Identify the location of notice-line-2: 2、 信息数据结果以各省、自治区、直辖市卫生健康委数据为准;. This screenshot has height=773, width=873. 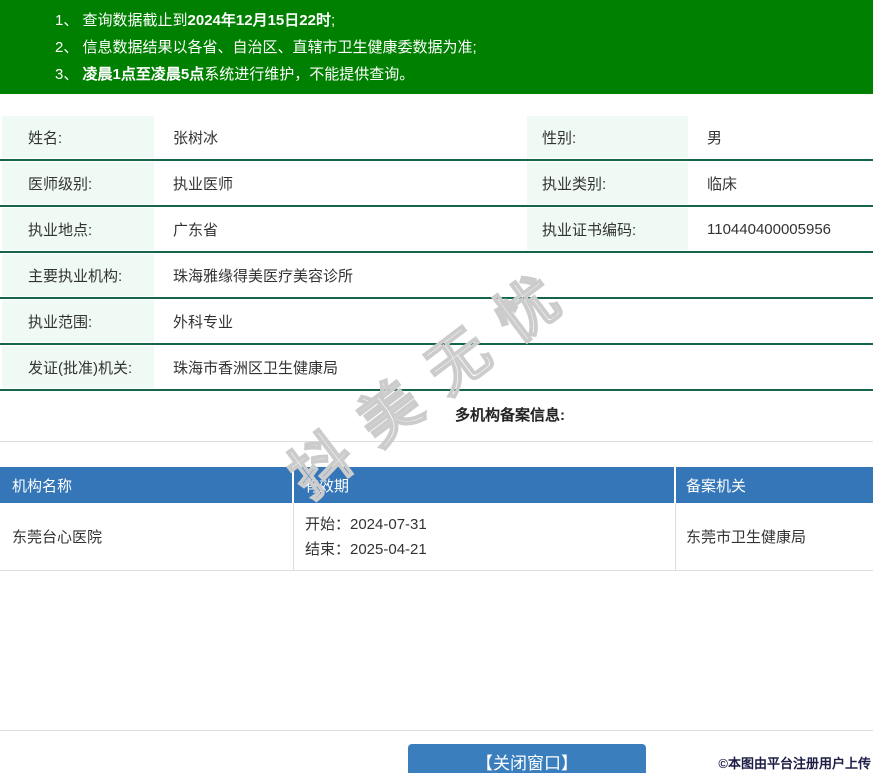
(464, 47).